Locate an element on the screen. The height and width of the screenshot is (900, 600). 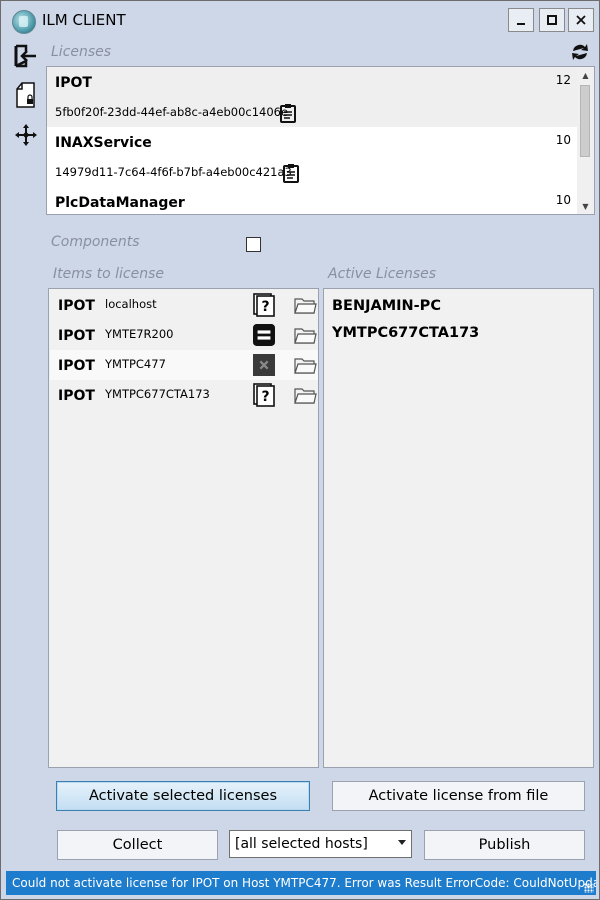
close-icon is located at coordinates (581, 20).